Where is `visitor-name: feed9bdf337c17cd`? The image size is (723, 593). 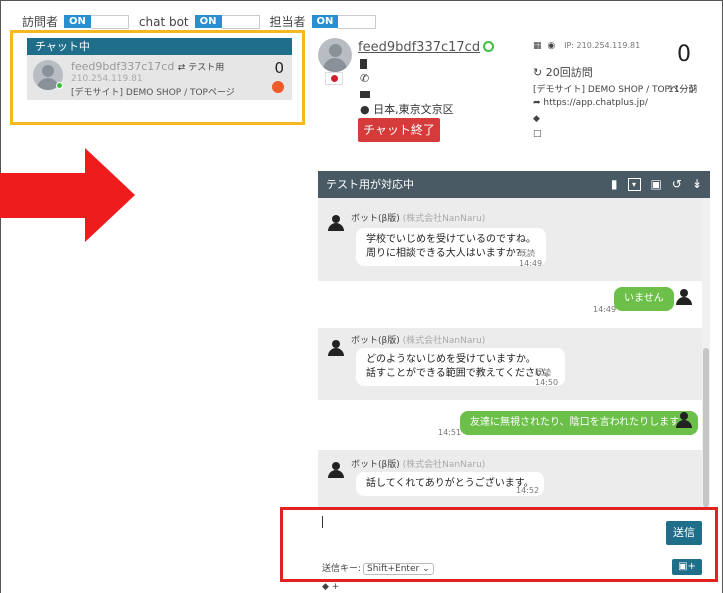 visitor-name: feed9bdf337c17cd is located at coordinates (426, 47).